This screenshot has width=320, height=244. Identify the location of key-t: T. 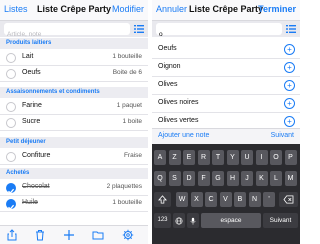
(218, 157).